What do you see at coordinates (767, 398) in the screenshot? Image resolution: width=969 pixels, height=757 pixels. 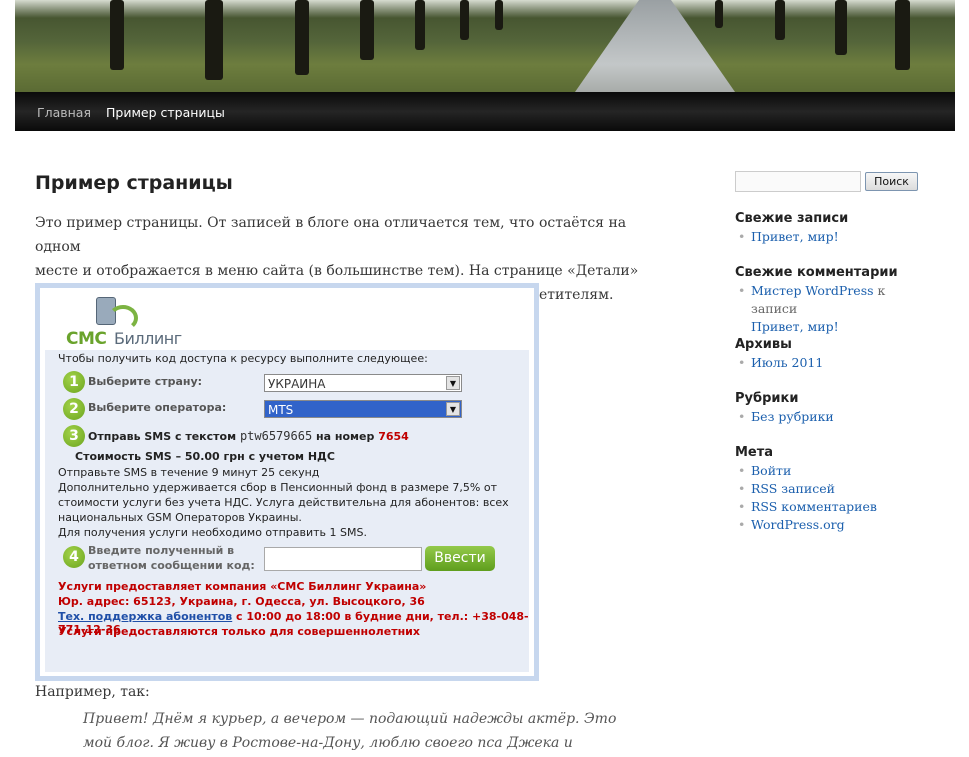 I see `categories-title: Рубрики` at bounding box center [767, 398].